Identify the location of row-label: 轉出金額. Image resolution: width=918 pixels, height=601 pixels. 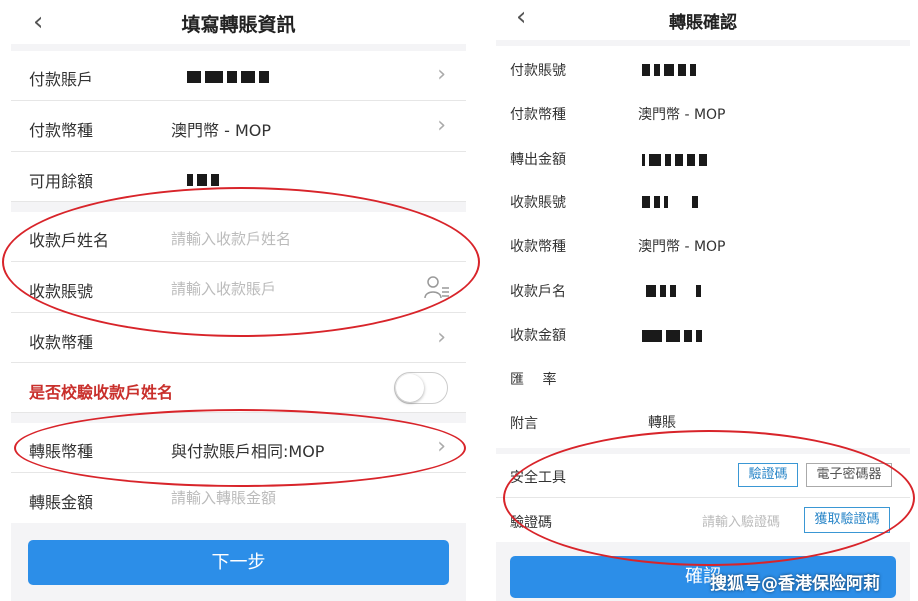
(538, 160).